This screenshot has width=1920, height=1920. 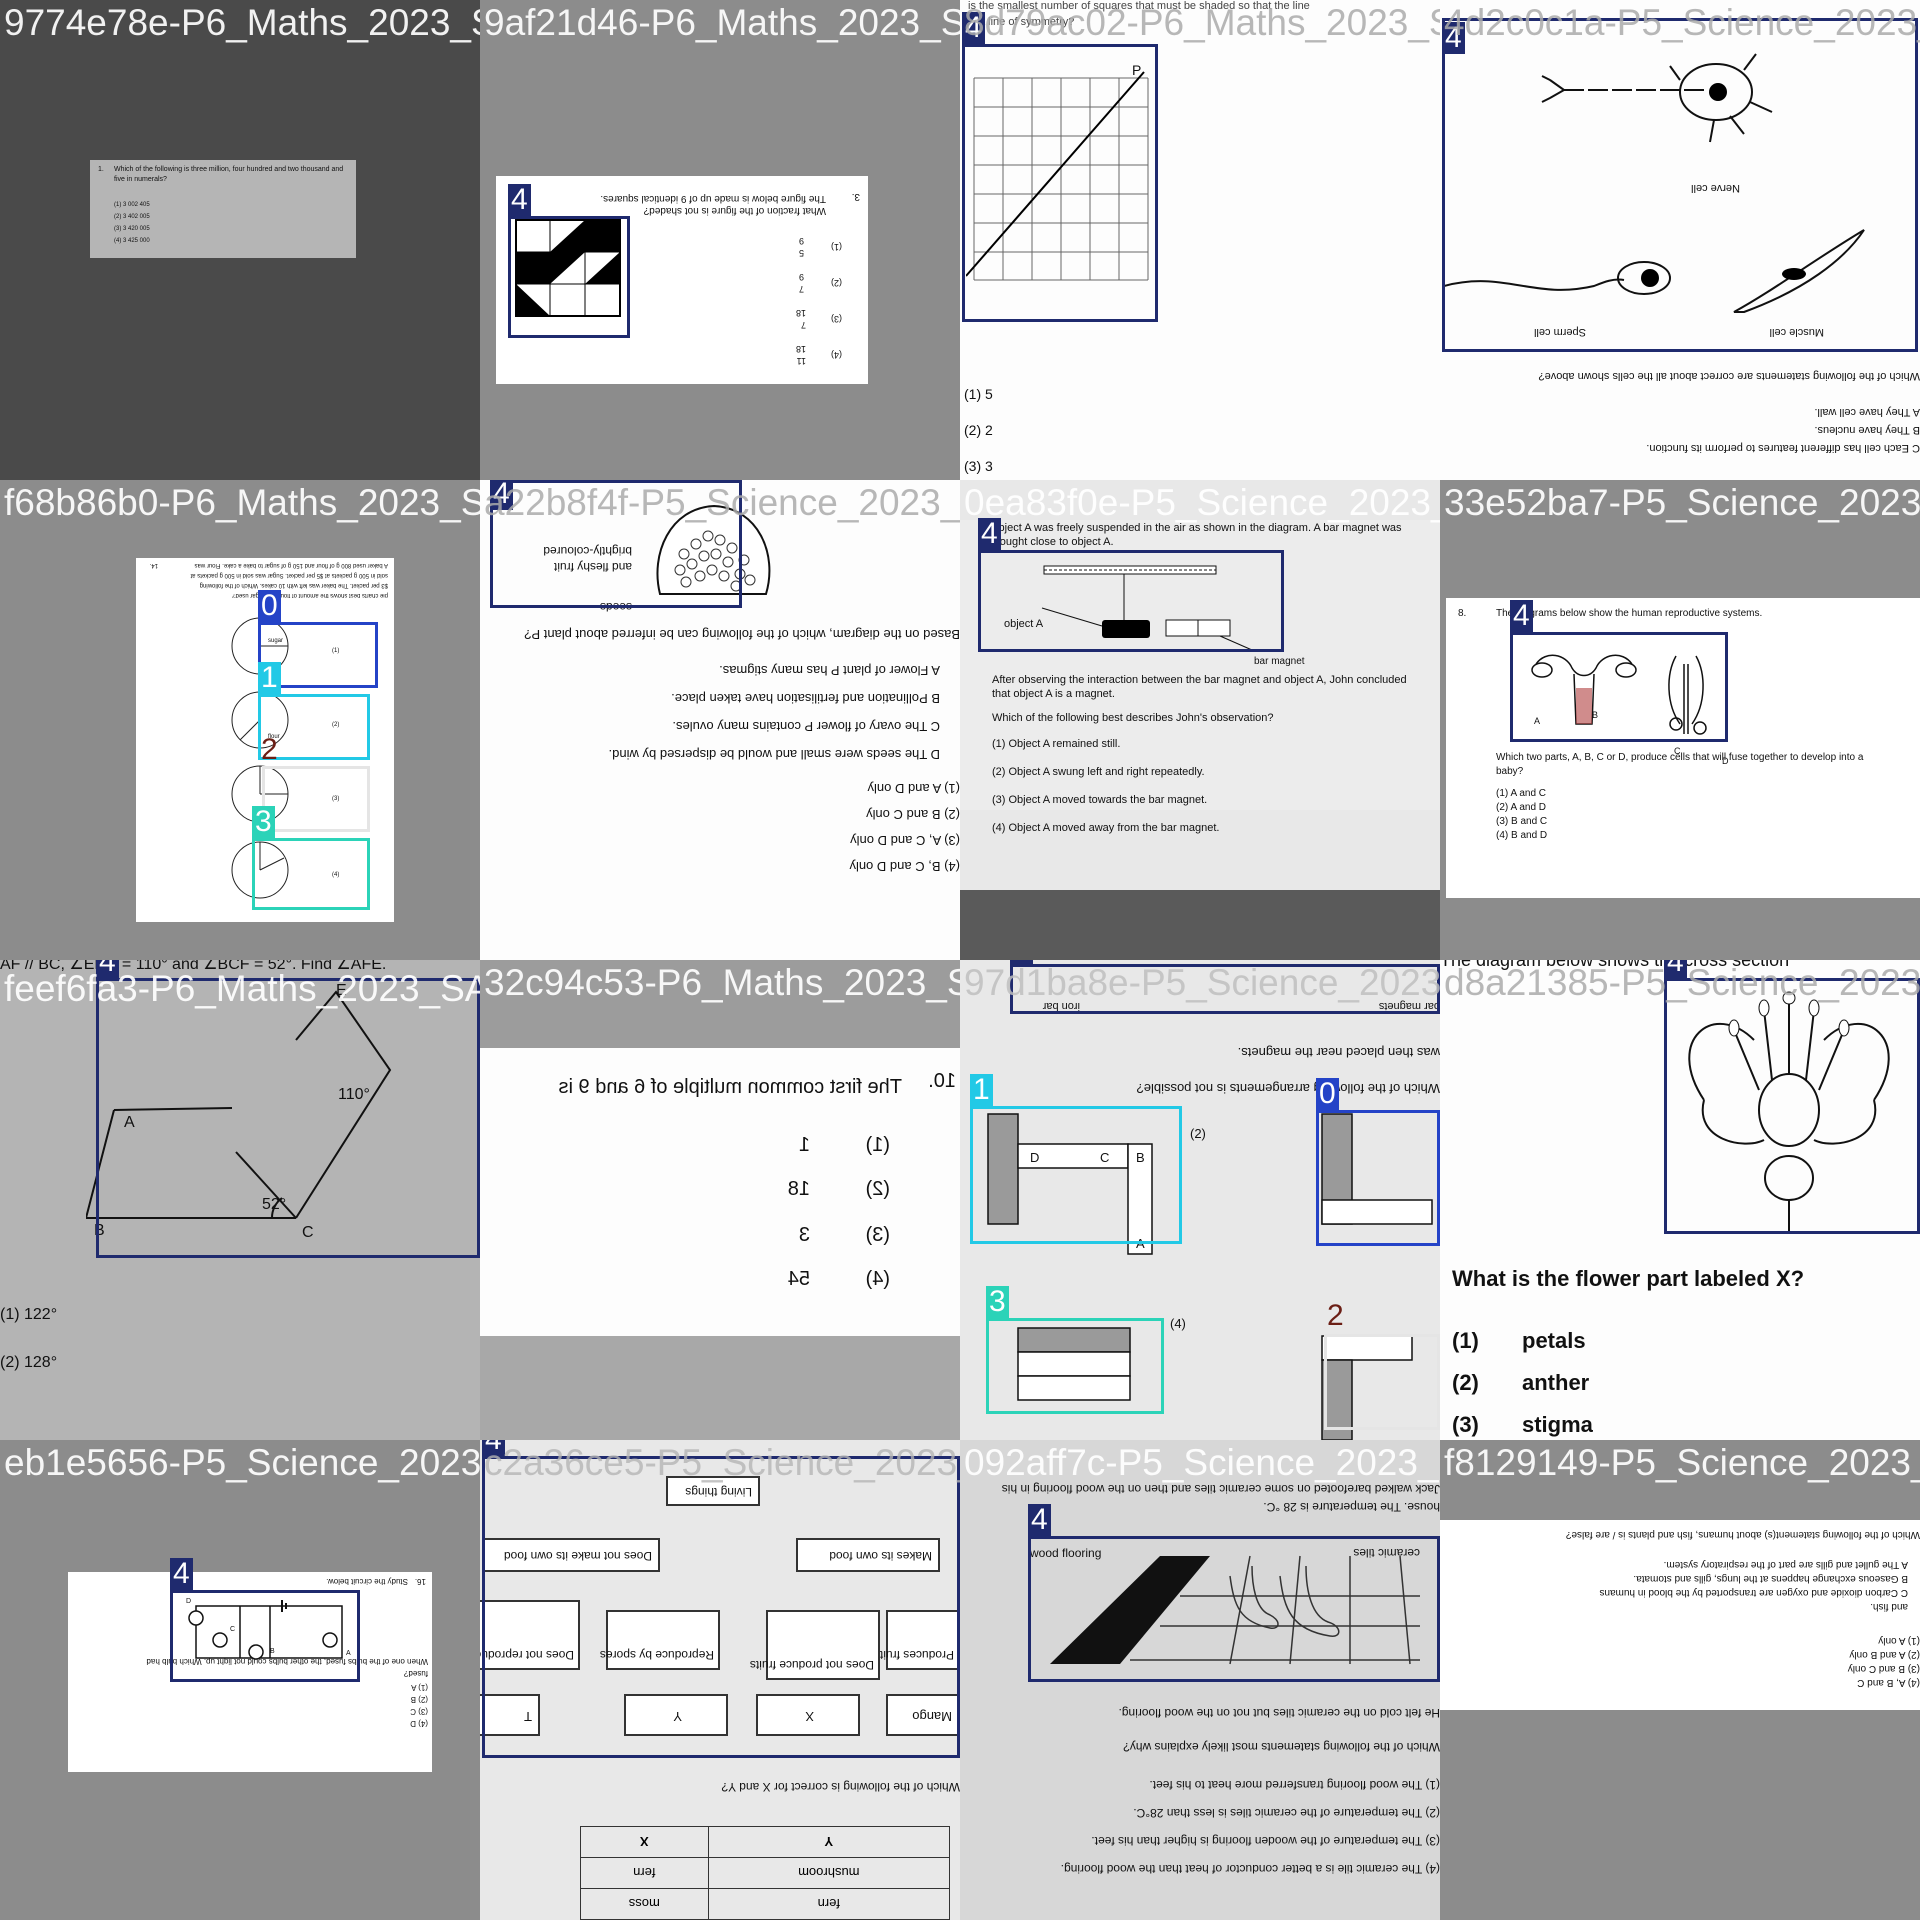 I want to click on option: (2) 2, so click(x=978, y=430).